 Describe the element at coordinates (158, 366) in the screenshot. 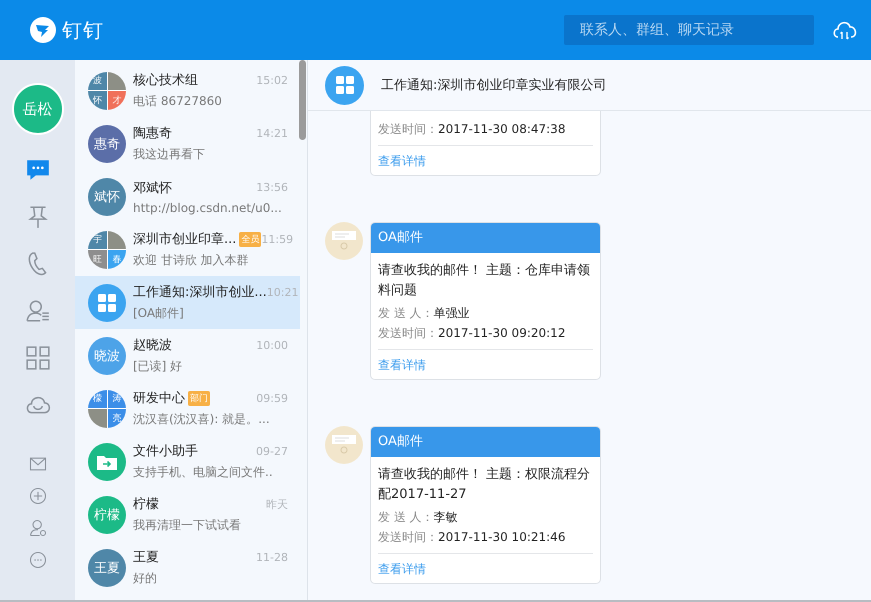

I see `message-preview: [已读] 好` at that location.